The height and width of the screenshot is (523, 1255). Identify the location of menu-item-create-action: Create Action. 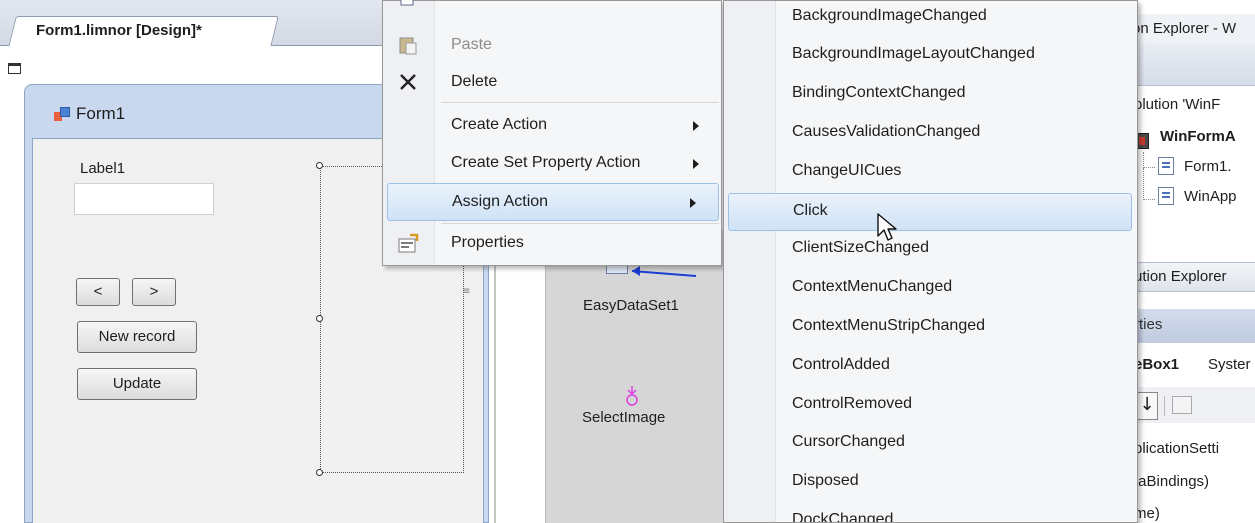
(578, 126).